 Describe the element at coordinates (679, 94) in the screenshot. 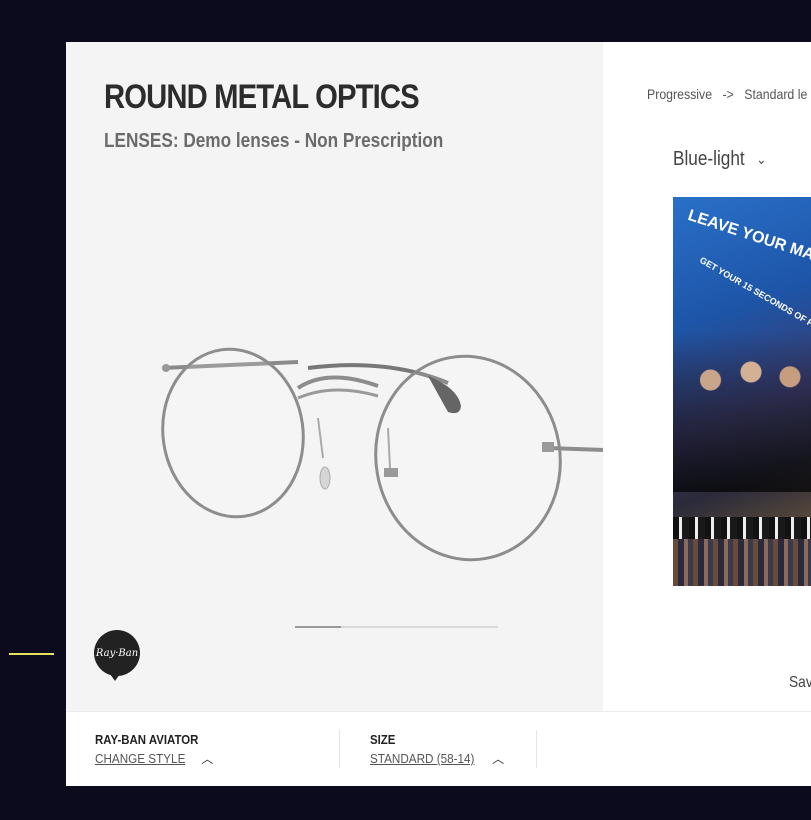

I see `breadcrumb-item-progressive: Progressive` at that location.